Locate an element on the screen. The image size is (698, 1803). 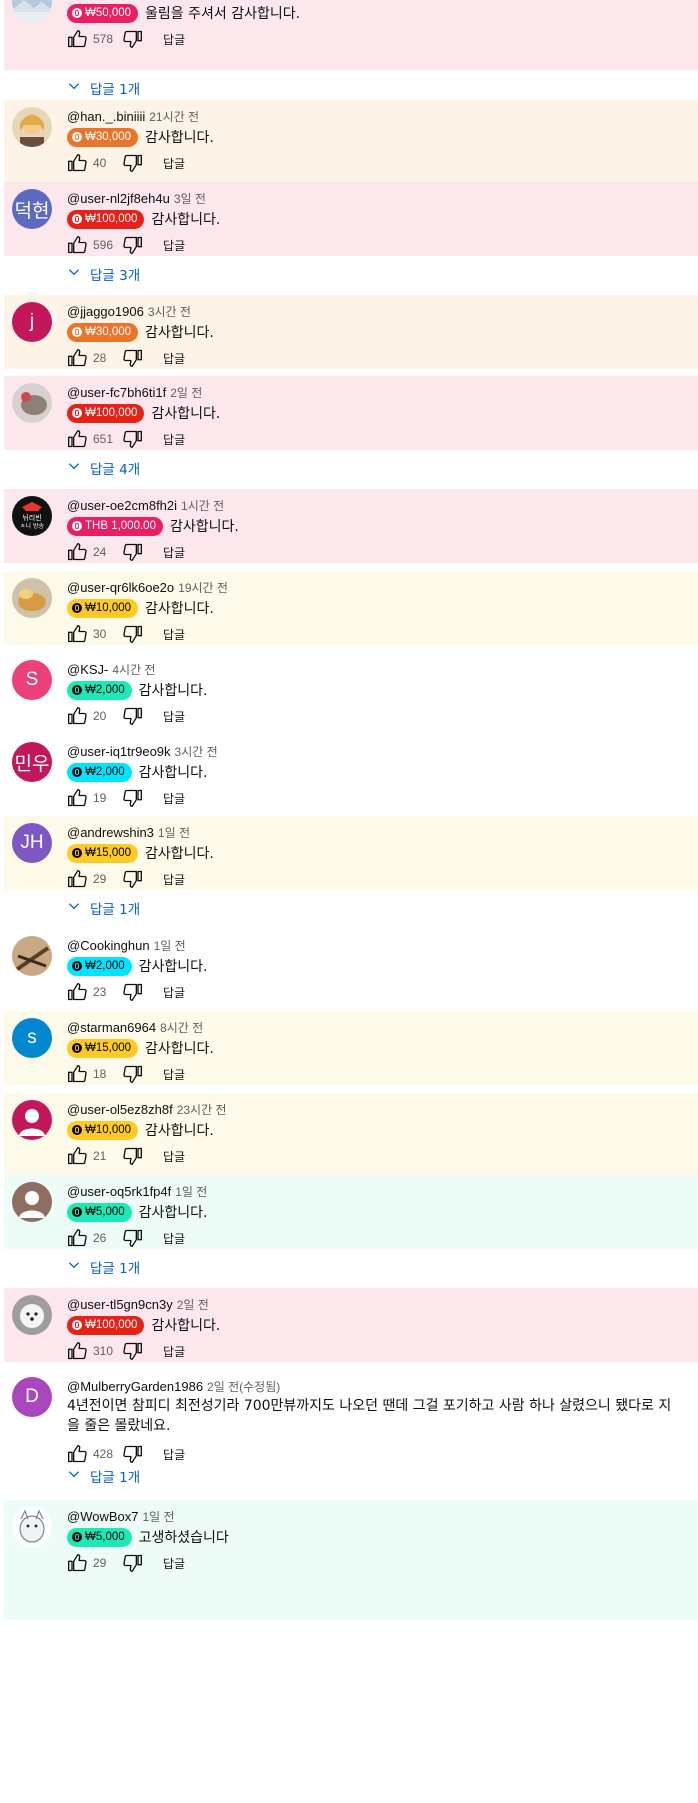
avatar: 민우 is located at coordinates (32, 762).